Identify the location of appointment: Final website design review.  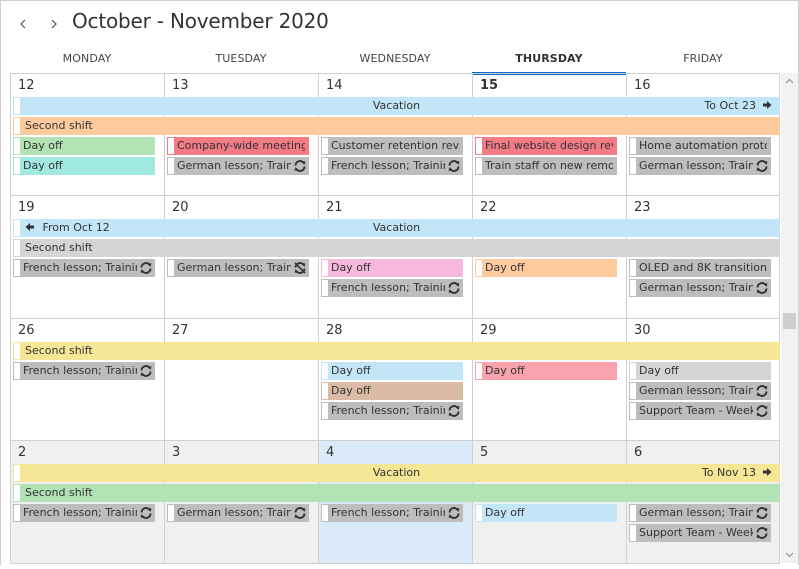
(546, 146).